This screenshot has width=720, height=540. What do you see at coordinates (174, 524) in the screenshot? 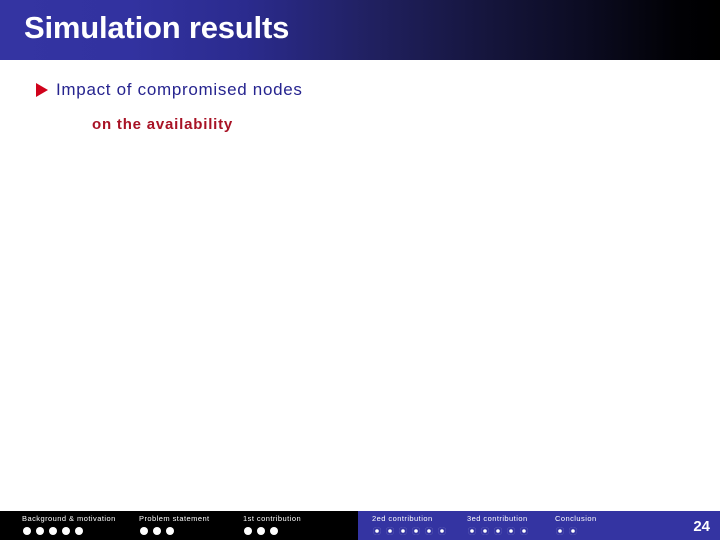
I see `footer-nav-section: Problem statement` at bounding box center [174, 524].